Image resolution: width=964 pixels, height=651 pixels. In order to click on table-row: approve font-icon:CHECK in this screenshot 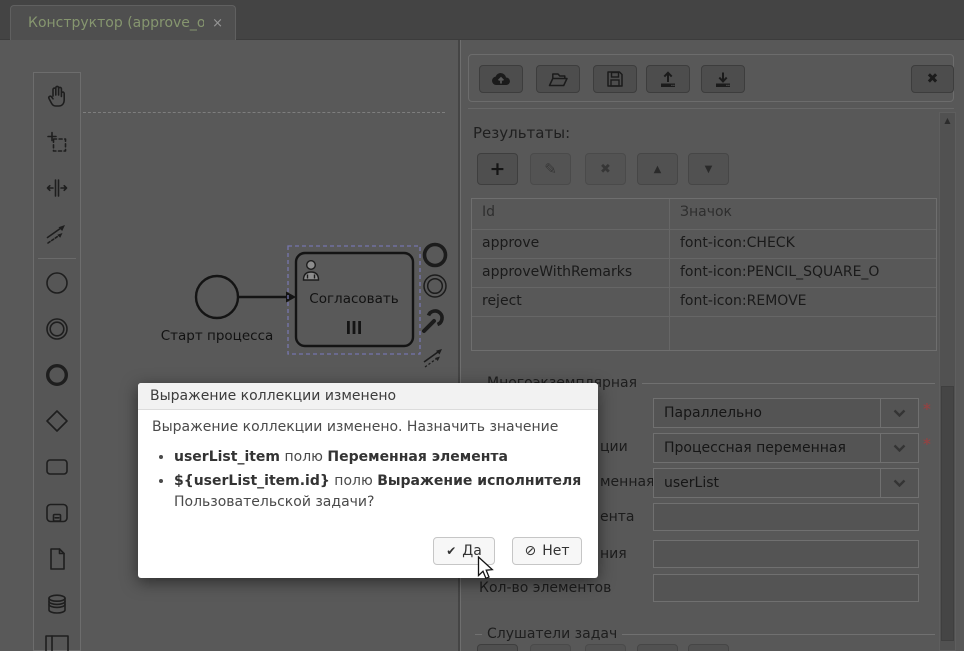, I will do `click(704, 243)`.